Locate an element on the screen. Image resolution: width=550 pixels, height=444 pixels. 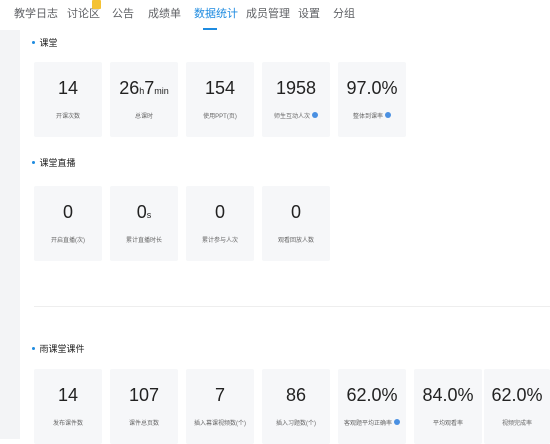
stat-card-published-courseware: 14 发布课件数 is located at coordinates (68, 406).